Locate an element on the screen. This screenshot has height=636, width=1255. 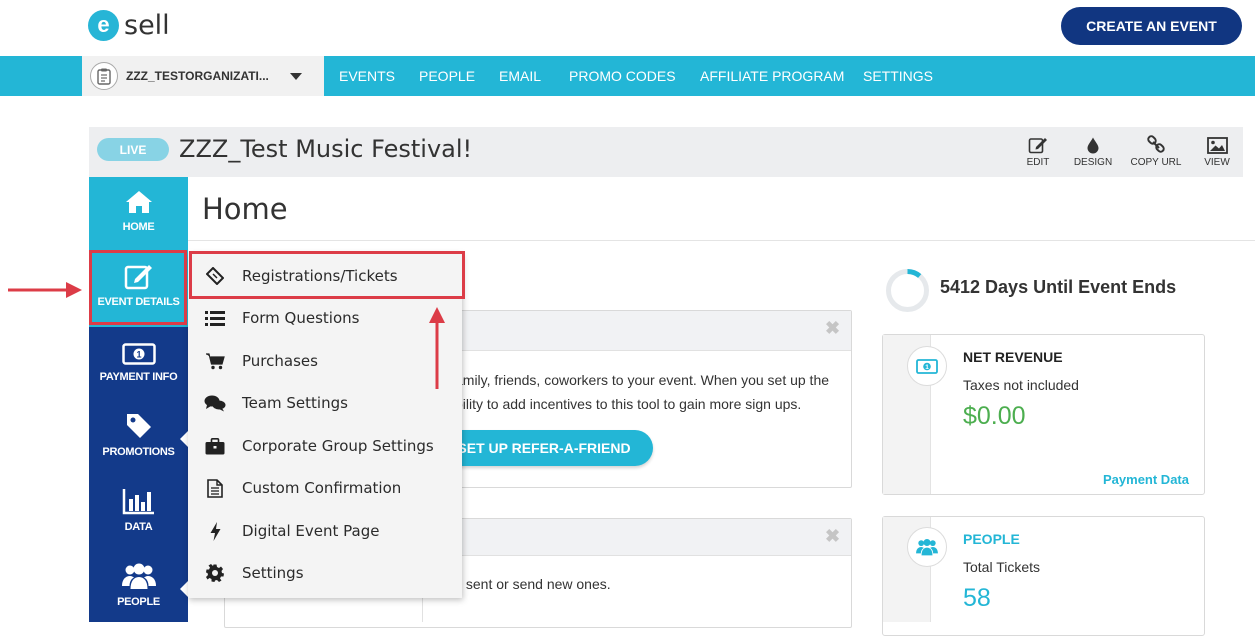
copy-url-tool: COPY URL is located at coordinates (1156, 151).